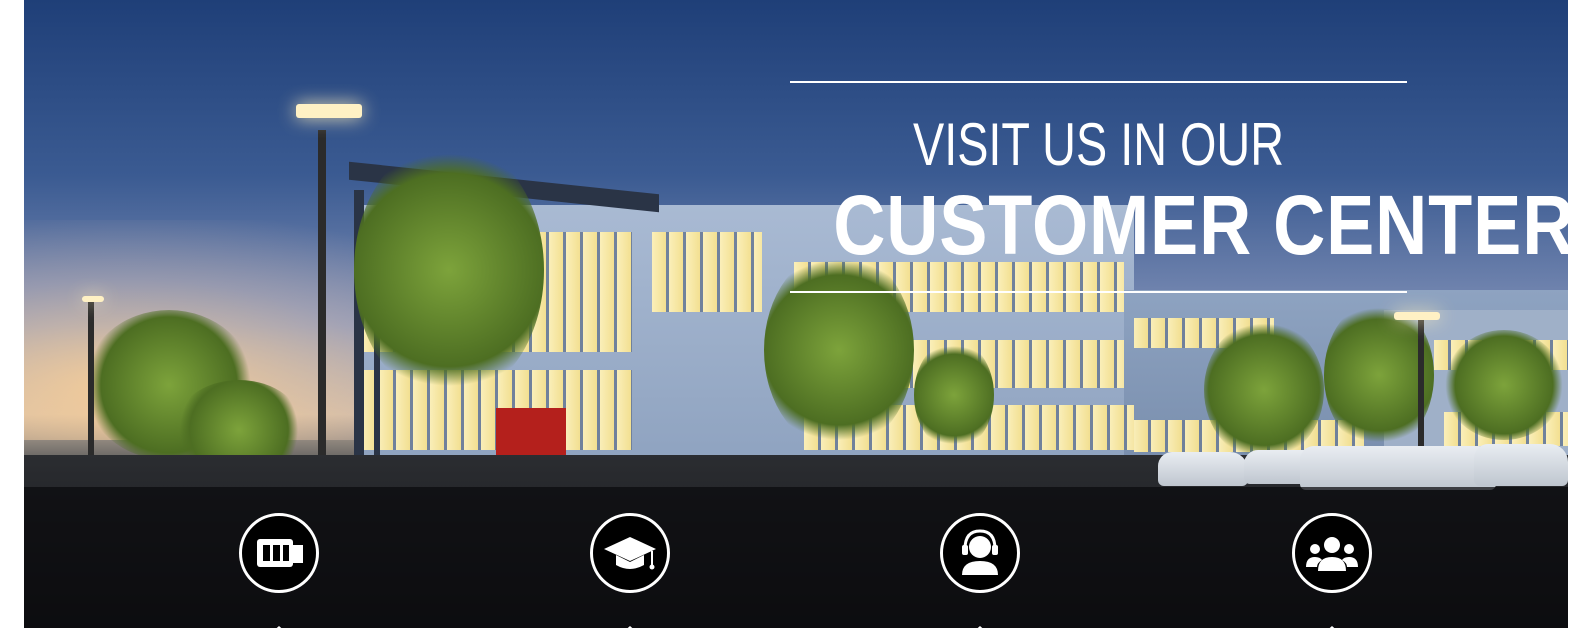 The height and width of the screenshot is (640, 1588). I want to click on graduation-cap-icon, so click(630, 553).